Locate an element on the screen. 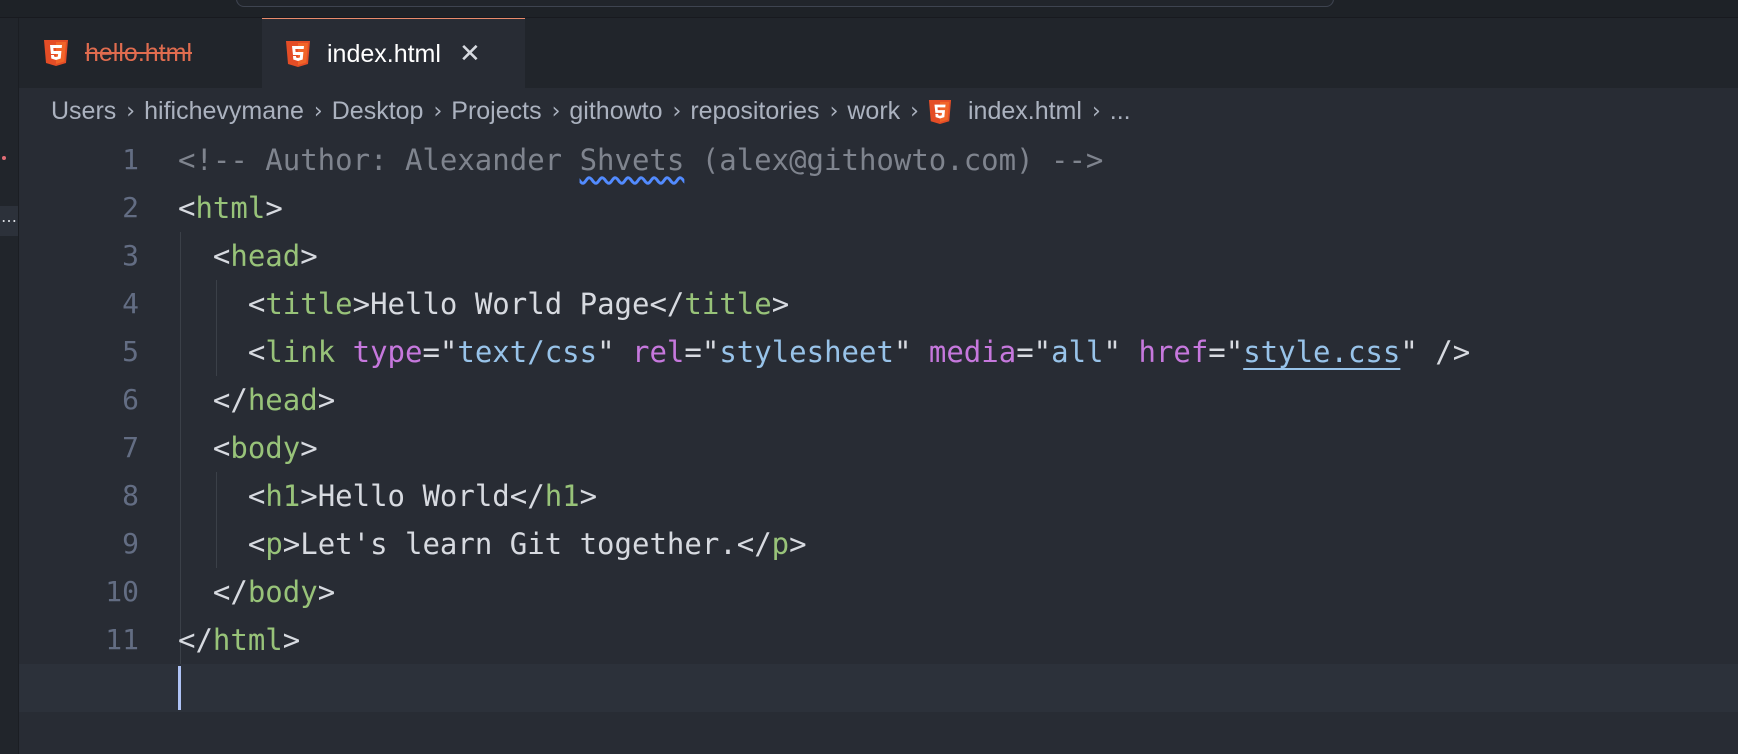  breadcrumb-item: hifichevymane is located at coordinates (224, 111).